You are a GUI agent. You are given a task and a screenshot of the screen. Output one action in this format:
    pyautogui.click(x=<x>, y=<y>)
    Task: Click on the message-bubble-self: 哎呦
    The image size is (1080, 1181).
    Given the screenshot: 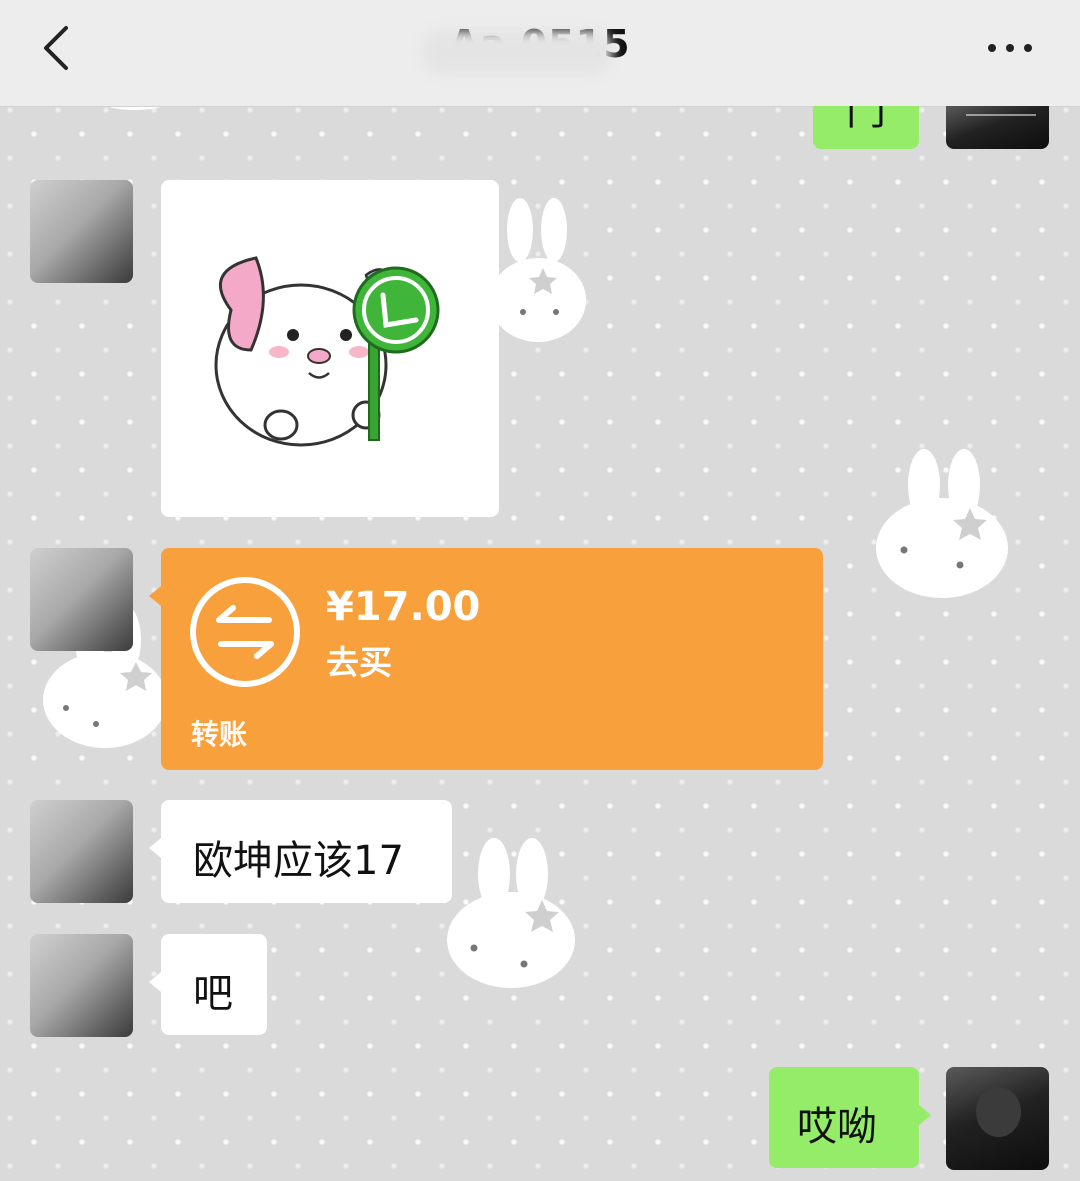 What is the action you would take?
    pyautogui.click(x=850, y=1117)
    